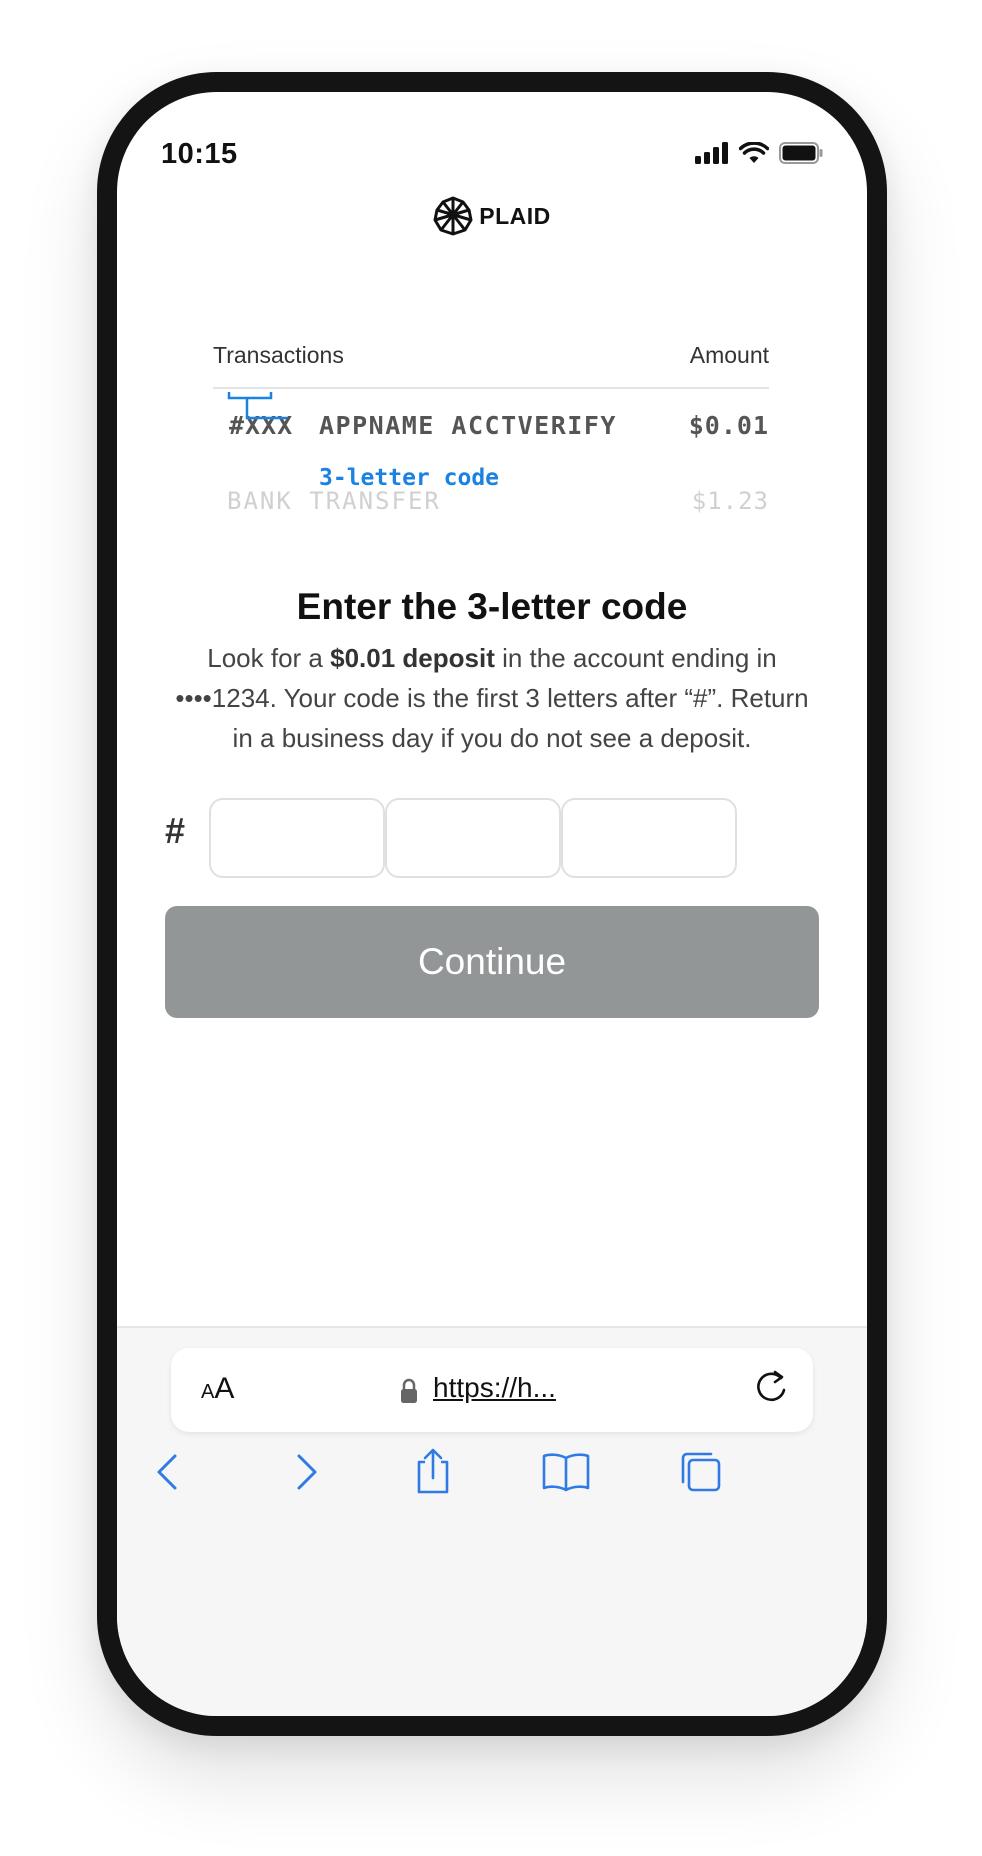 The image size is (982, 1856). What do you see at coordinates (491, 504) in the screenshot?
I see `transaction-row-bank: BANK TRANSFER $1.23` at bounding box center [491, 504].